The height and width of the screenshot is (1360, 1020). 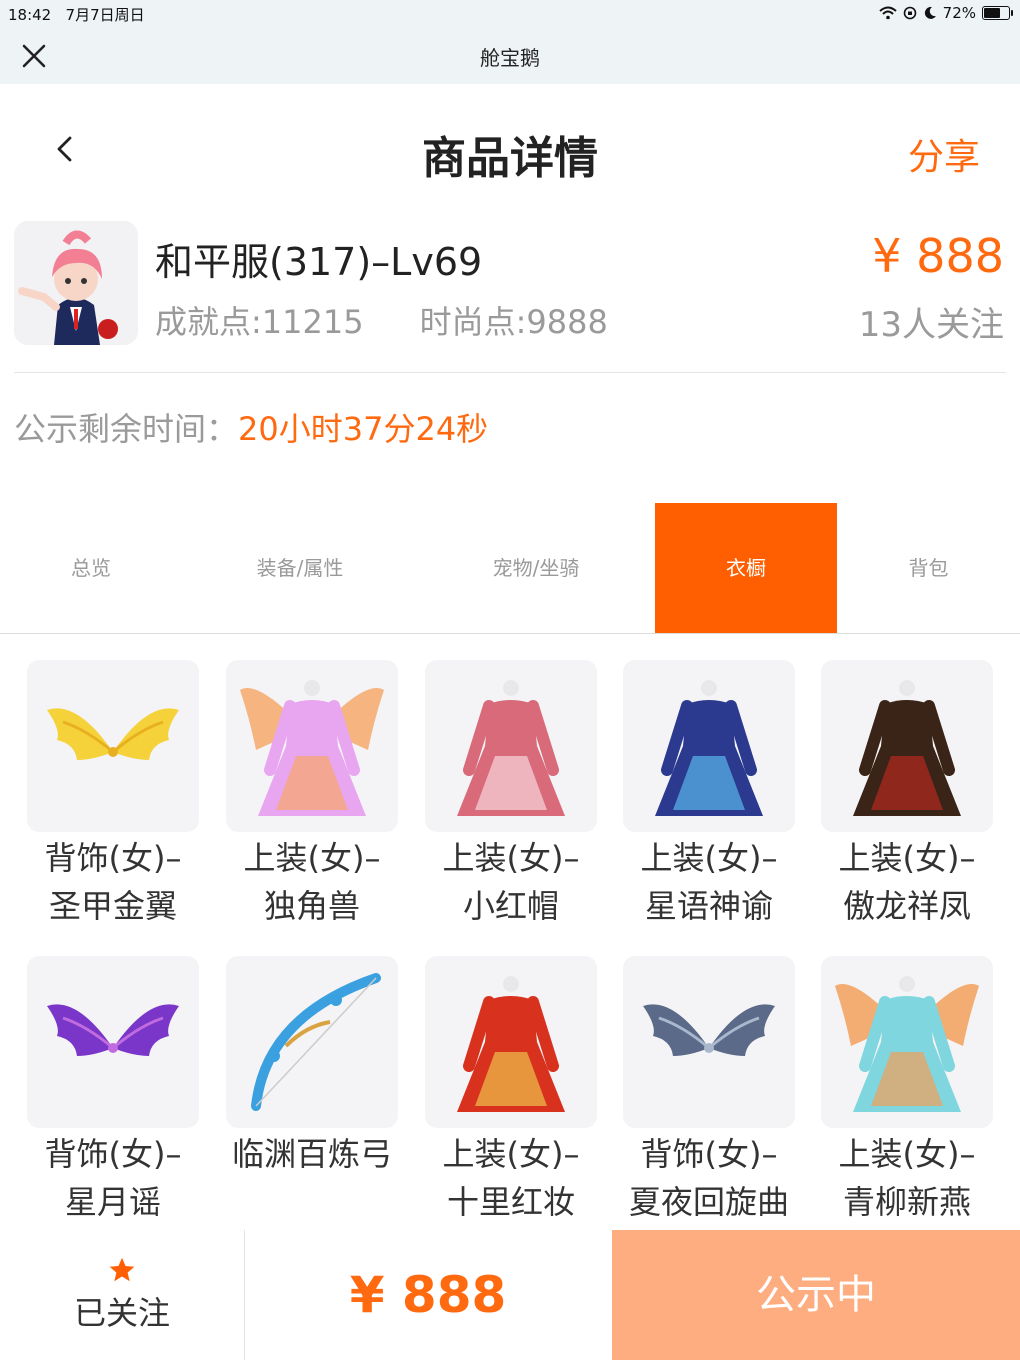 I want to click on product-name: 和平服(317)–Lv69, so click(x=319, y=262).